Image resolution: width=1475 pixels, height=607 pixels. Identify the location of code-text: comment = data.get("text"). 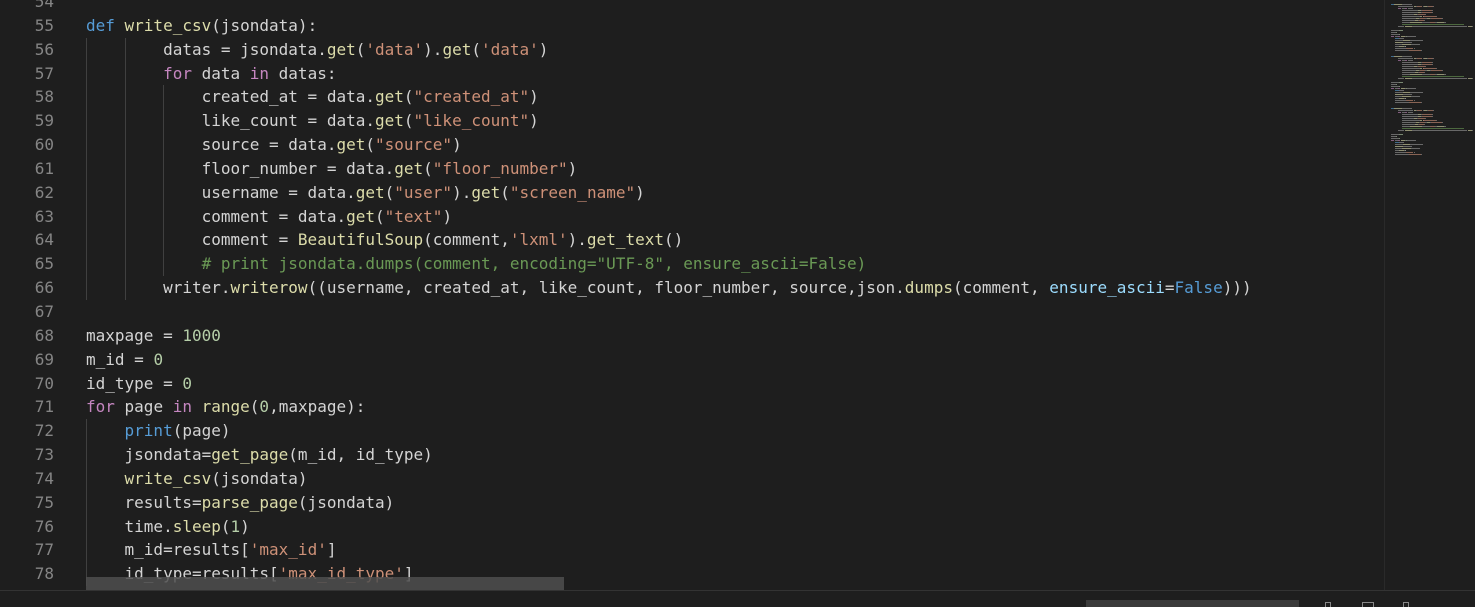
(269, 217).